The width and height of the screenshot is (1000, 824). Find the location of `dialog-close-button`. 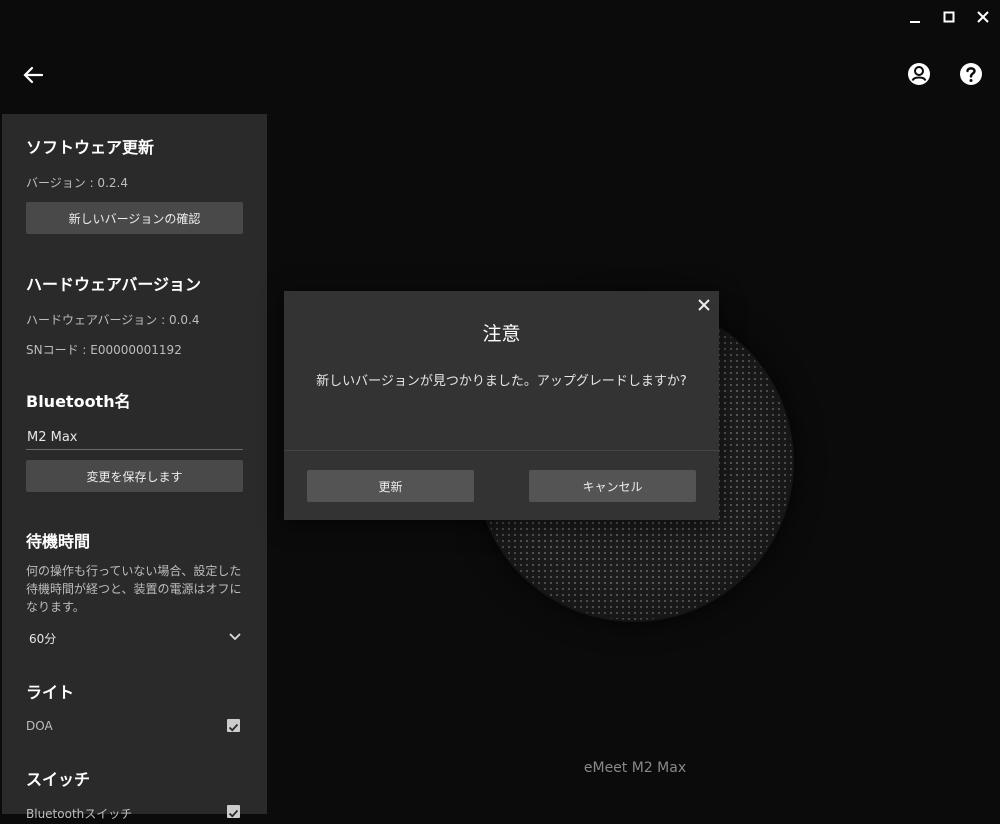

dialog-close-button is located at coordinates (704, 305).